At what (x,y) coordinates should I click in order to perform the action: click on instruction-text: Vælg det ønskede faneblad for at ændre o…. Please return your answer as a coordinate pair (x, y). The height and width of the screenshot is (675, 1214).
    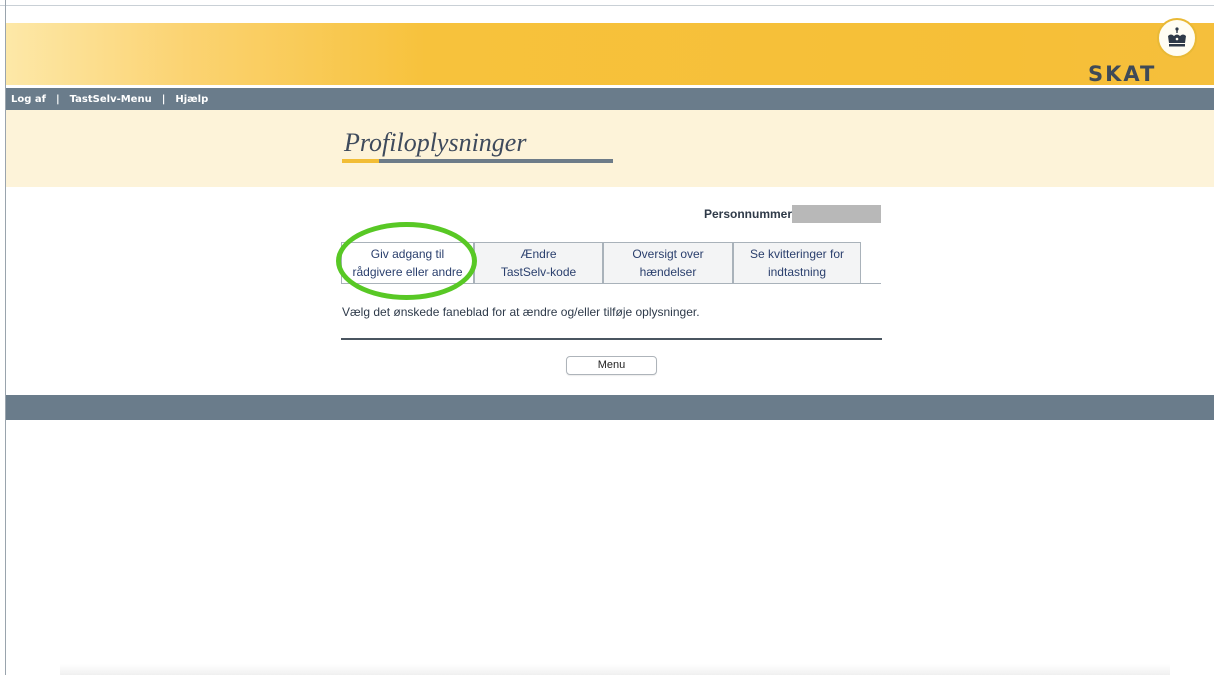
    Looking at the image, I should click on (521, 312).